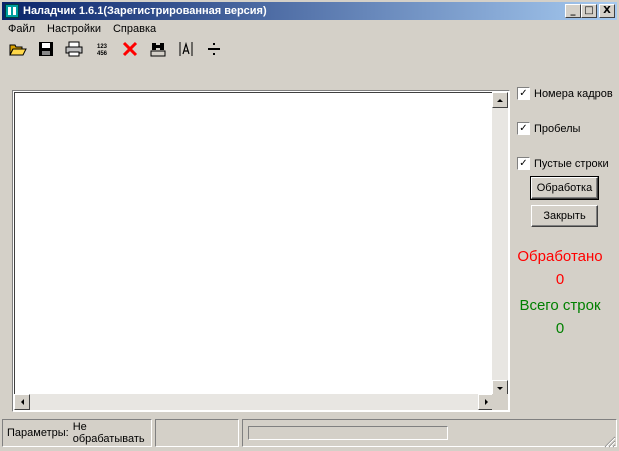 The image size is (619, 451). I want to click on menu-settings: Настройки, so click(74, 29).